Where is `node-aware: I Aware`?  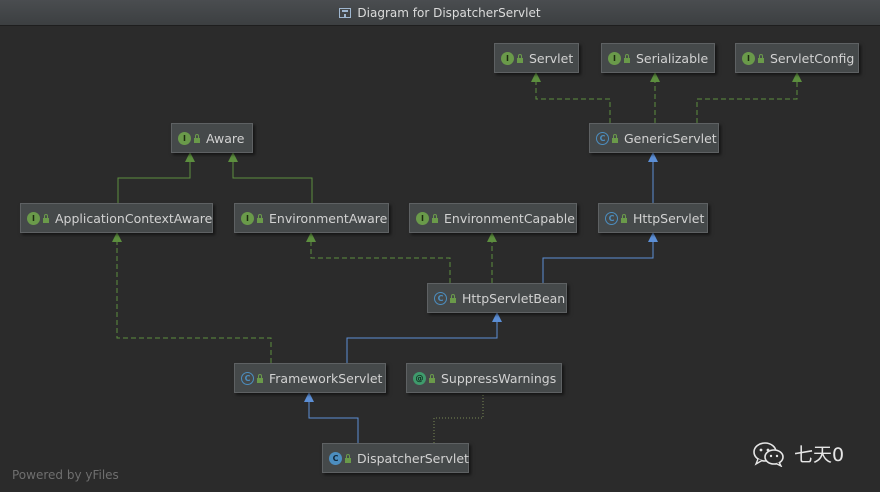 node-aware: I Aware is located at coordinates (212, 138).